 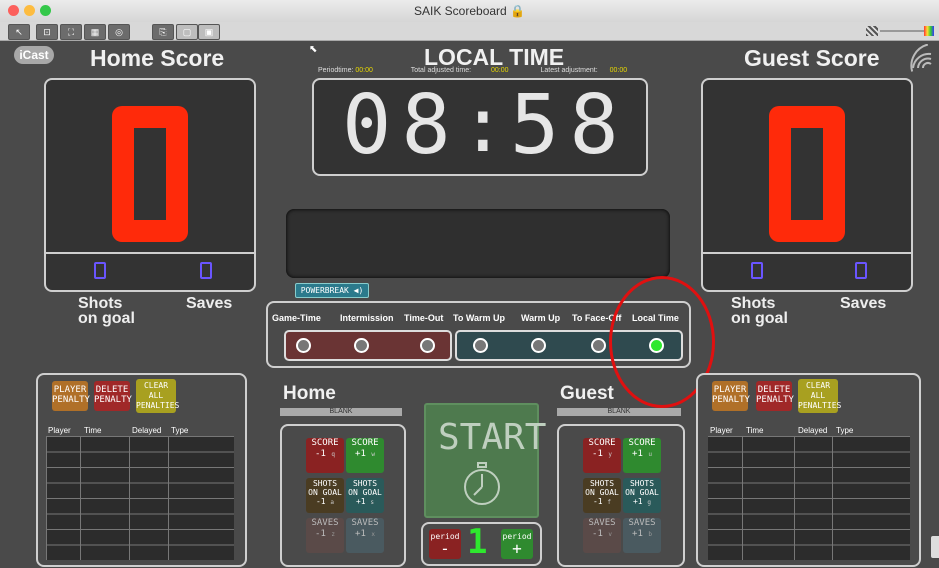 I want to click on home-score-plus-button: SCORE +1 w, so click(x=365, y=455).